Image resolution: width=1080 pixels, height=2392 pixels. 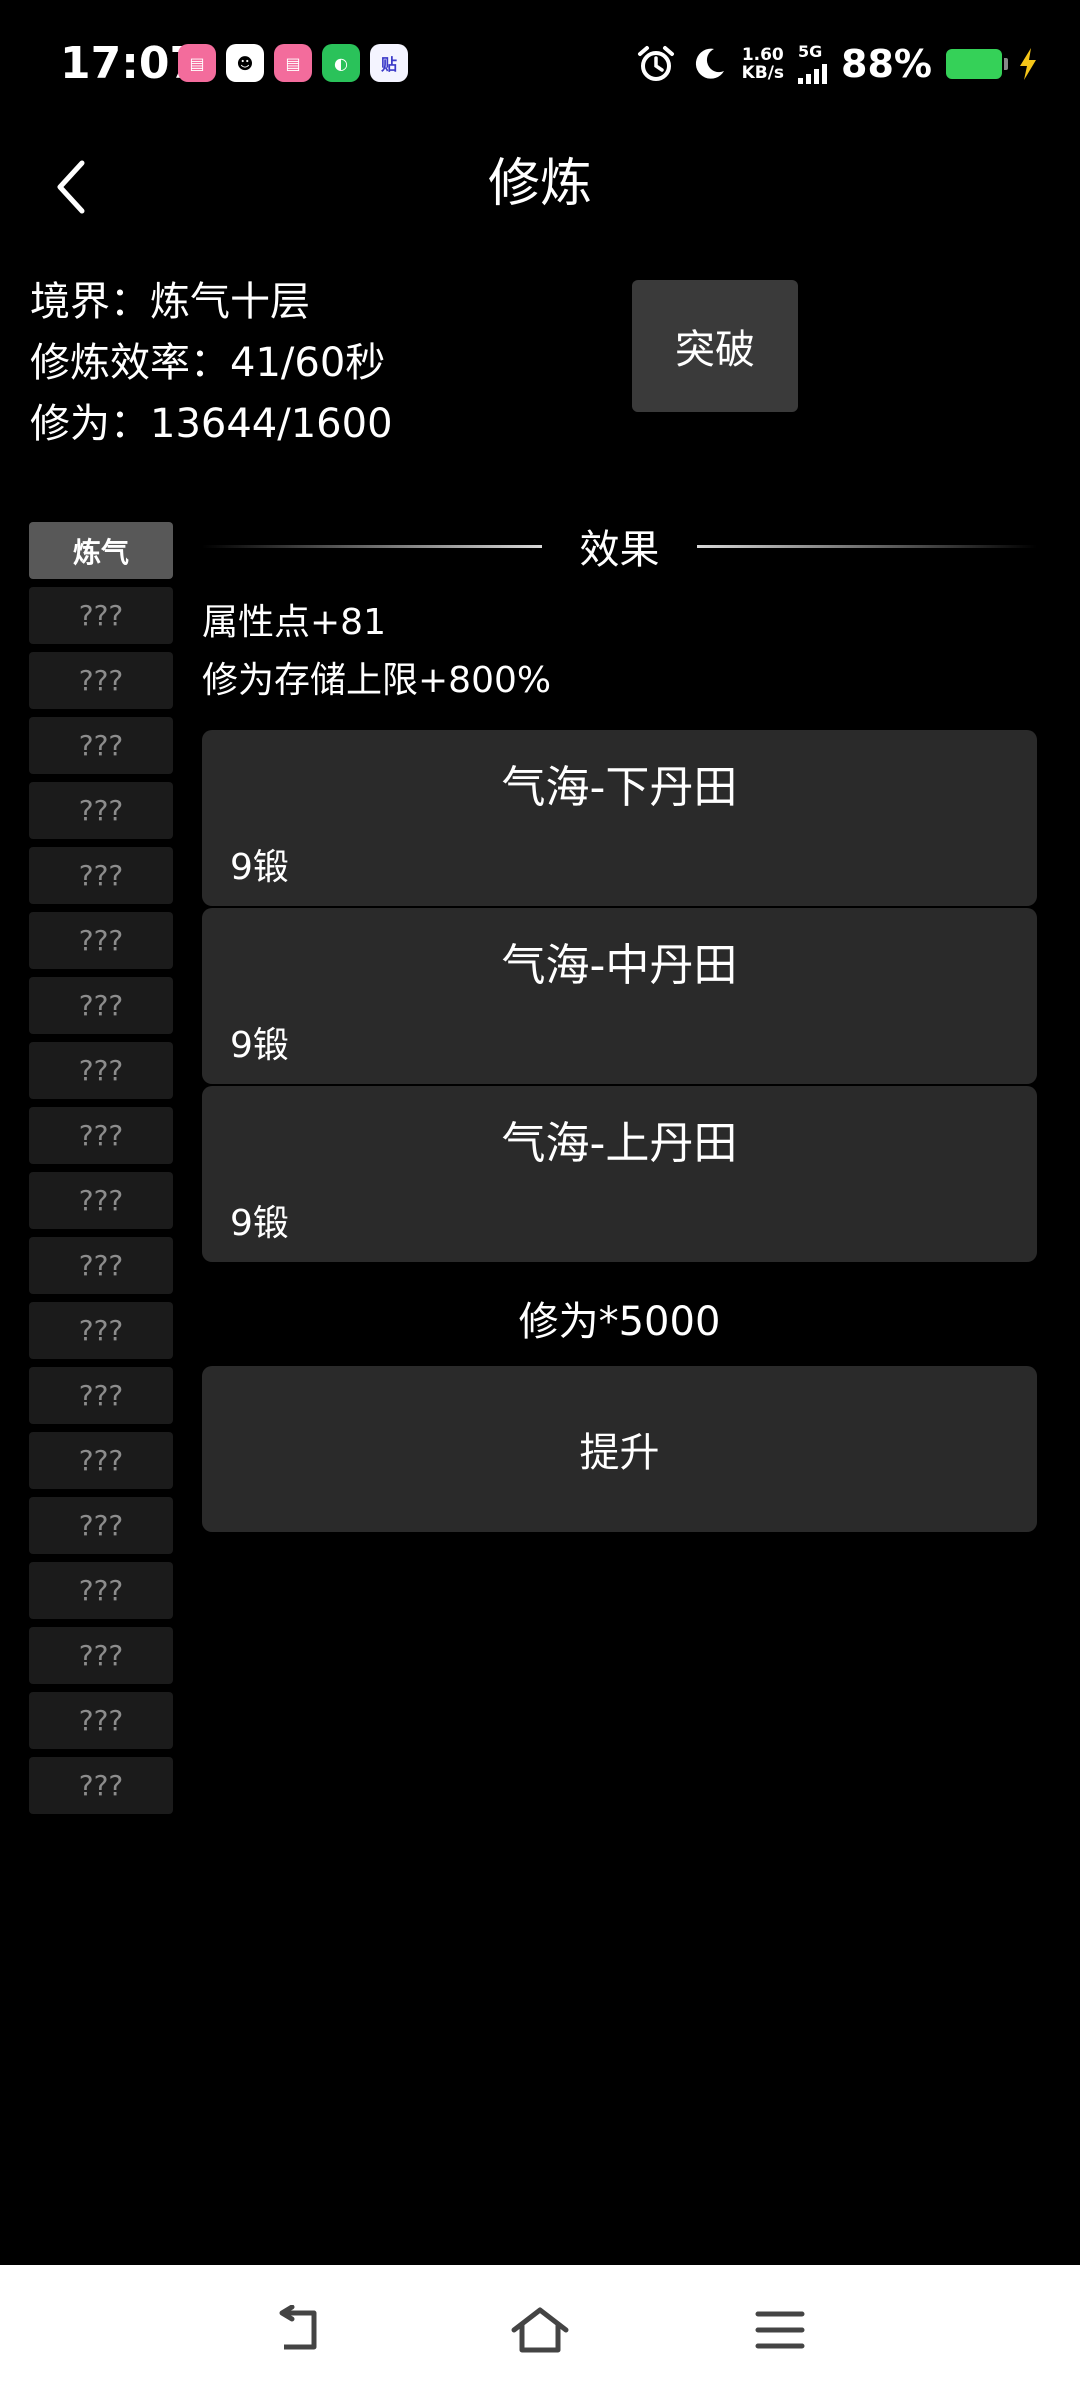 What do you see at coordinates (813, 73) in the screenshot?
I see `signal-icon` at bounding box center [813, 73].